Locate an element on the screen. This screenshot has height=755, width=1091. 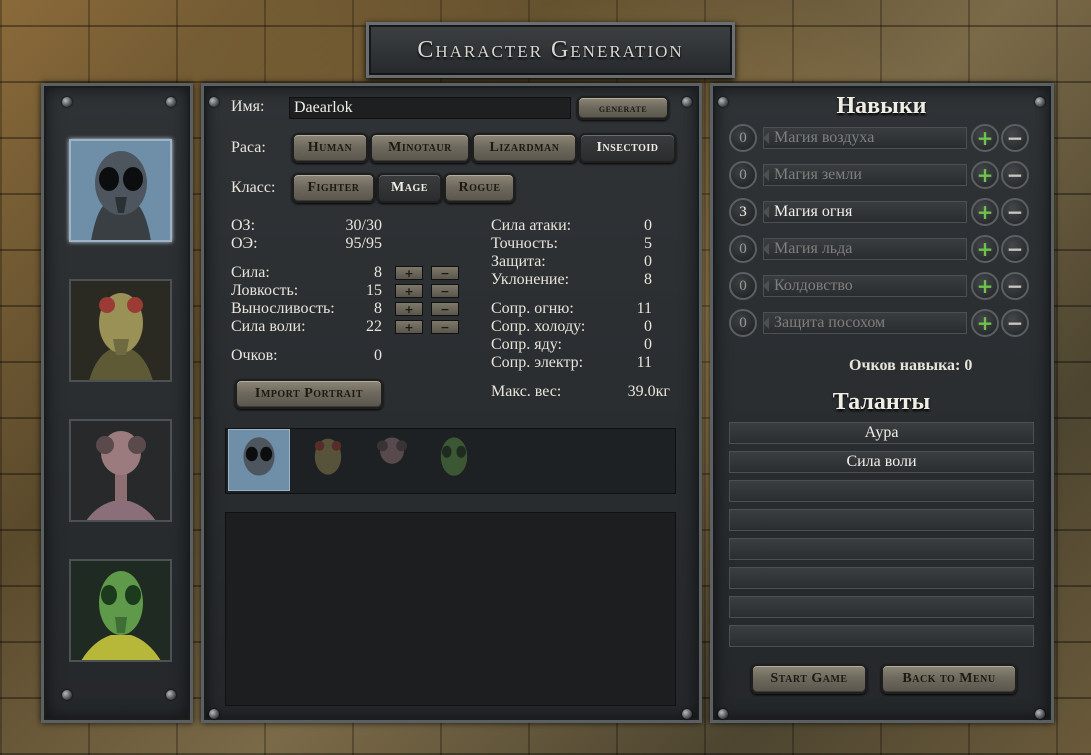
skill-value: 3 is located at coordinates (743, 212).